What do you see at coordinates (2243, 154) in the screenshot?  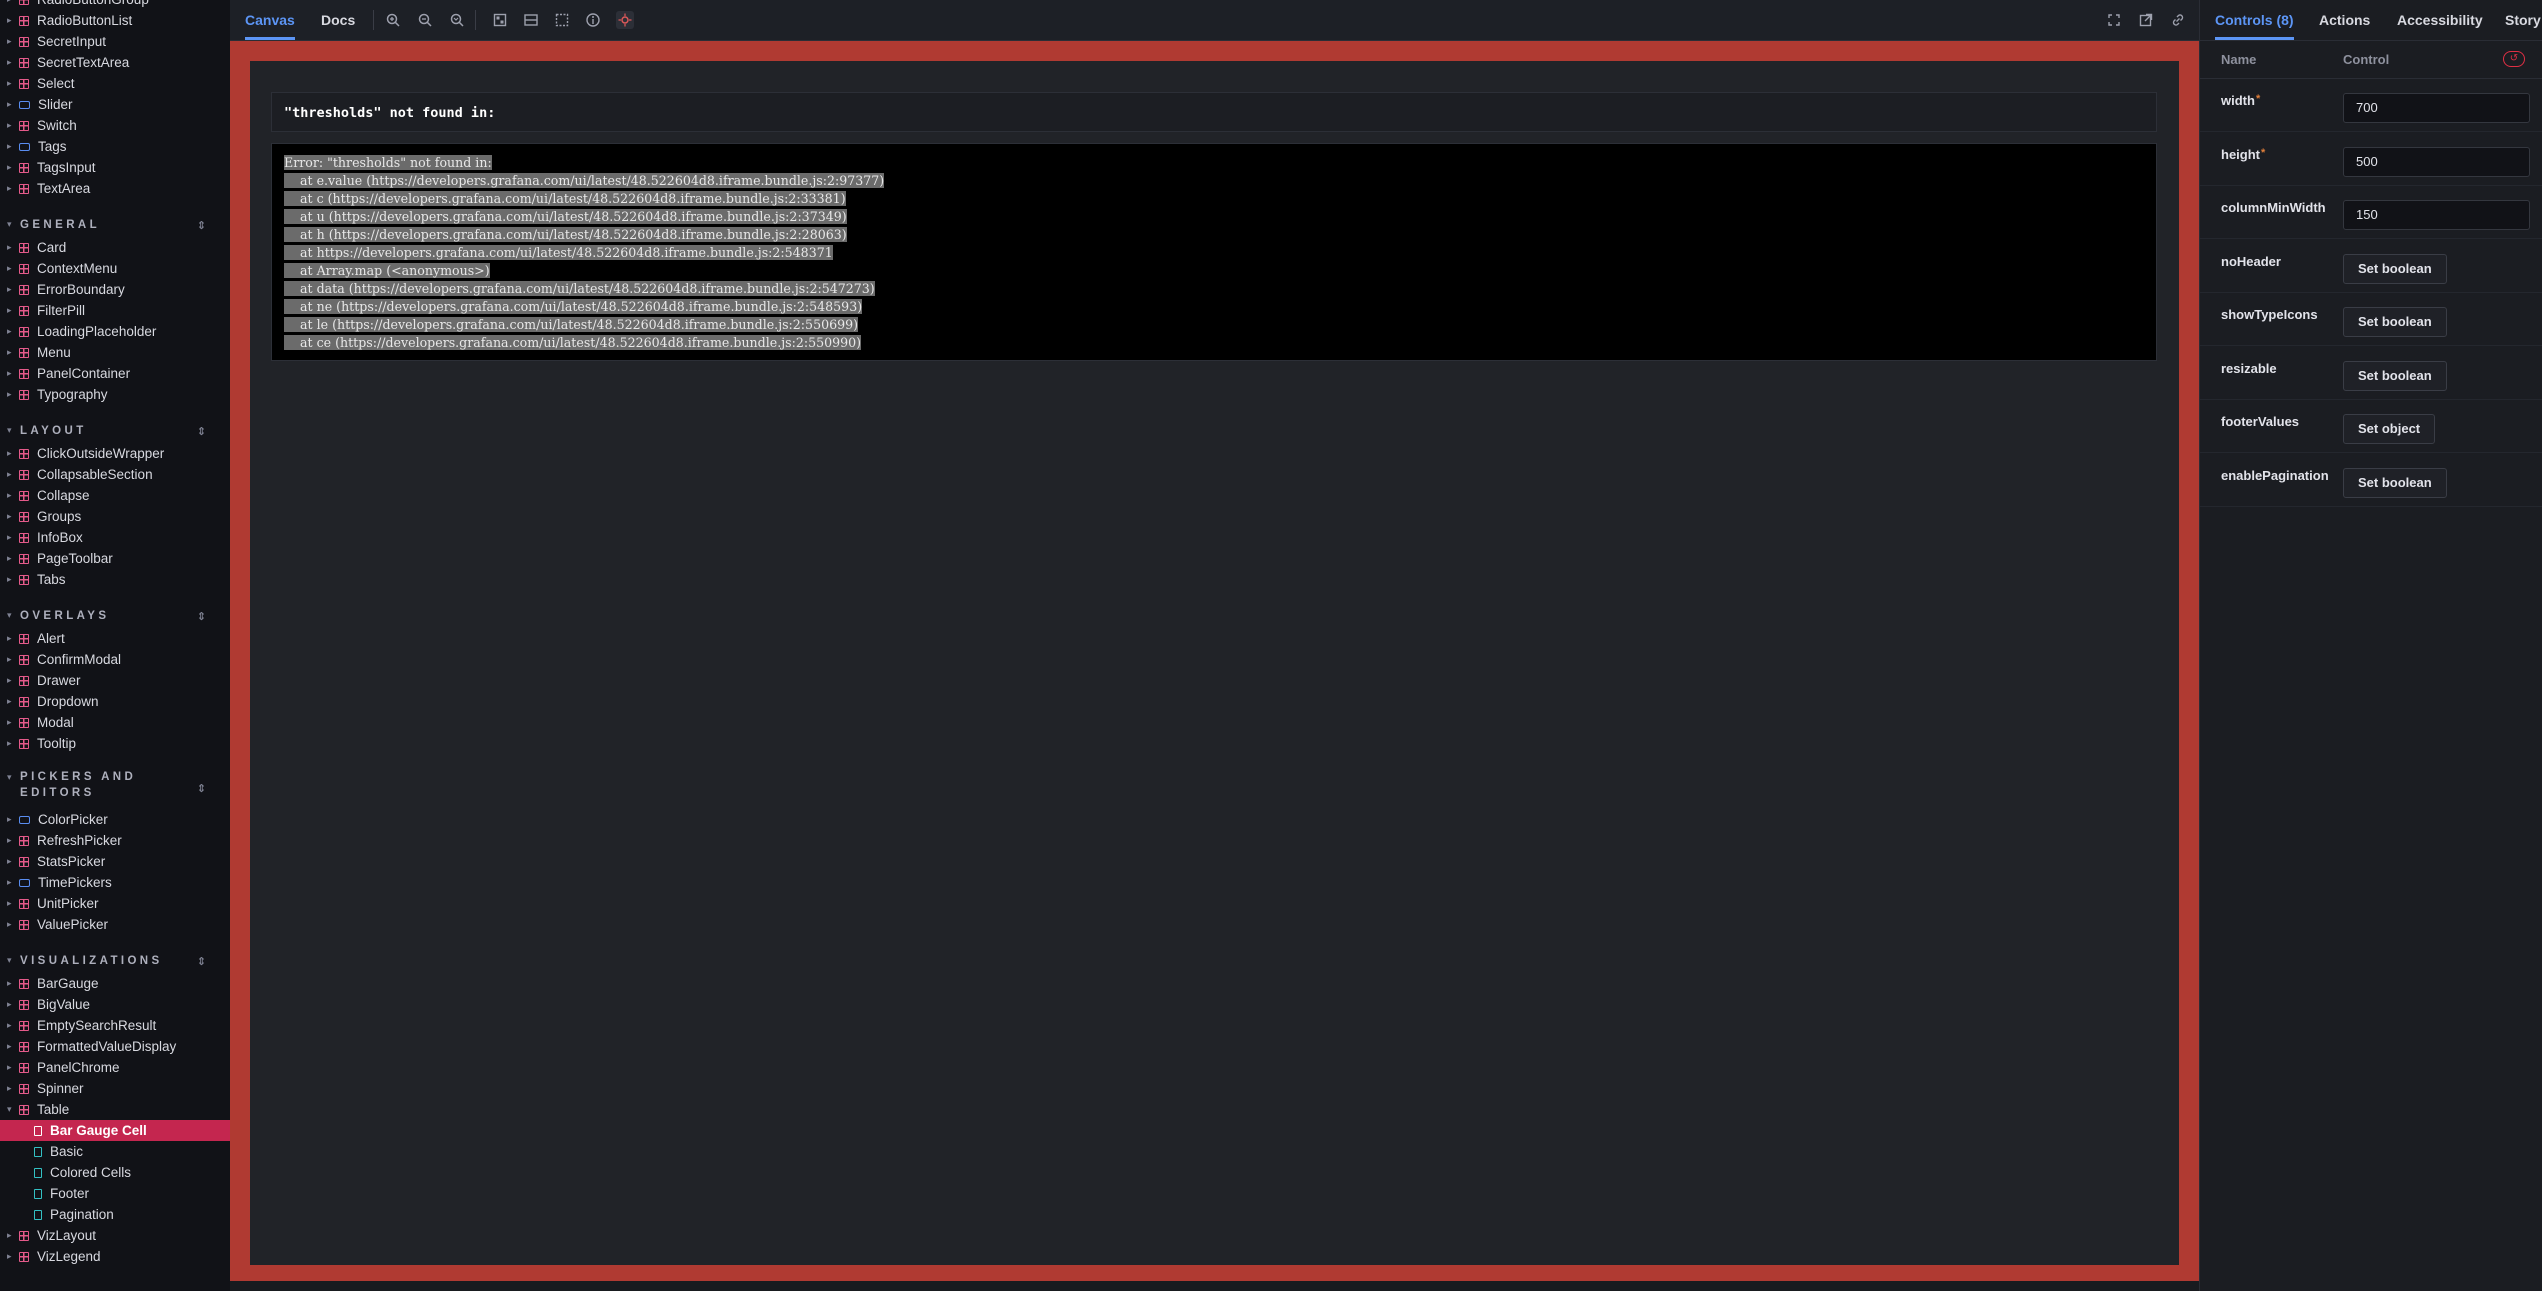 I see `control-name: height*` at bounding box center [2243, 154].